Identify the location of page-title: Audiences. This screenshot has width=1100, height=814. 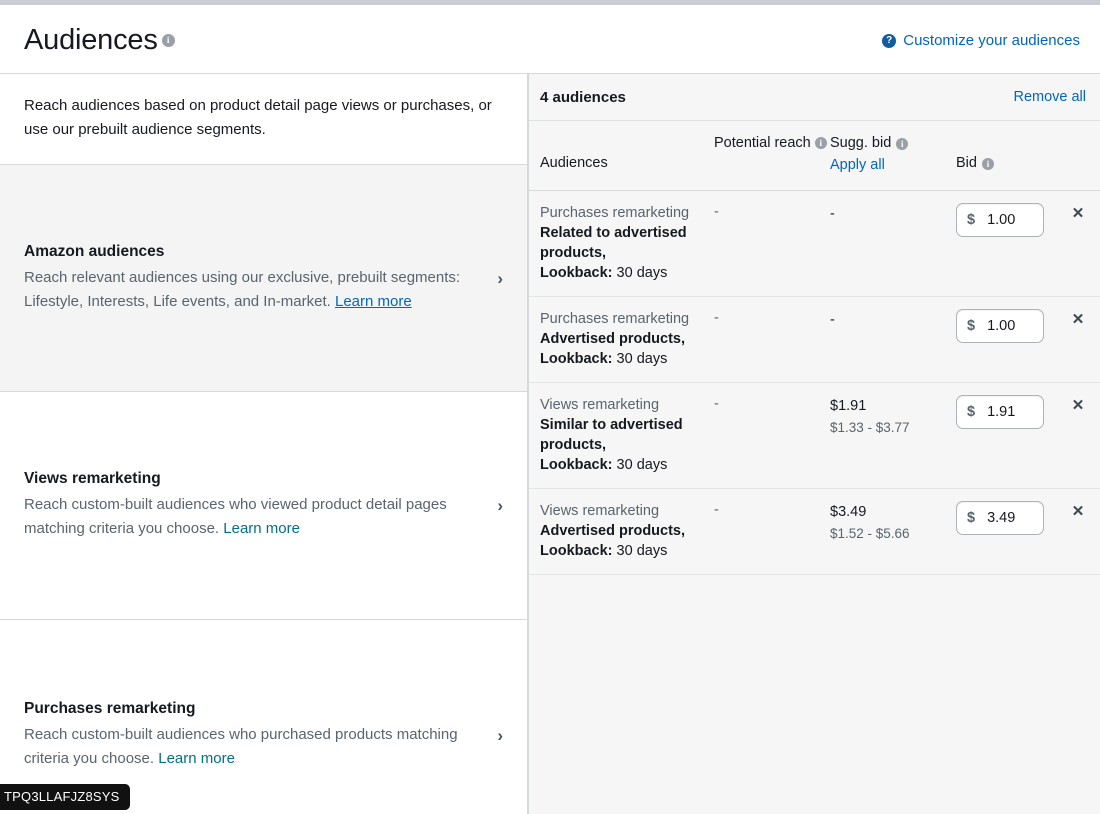
(91, 40).